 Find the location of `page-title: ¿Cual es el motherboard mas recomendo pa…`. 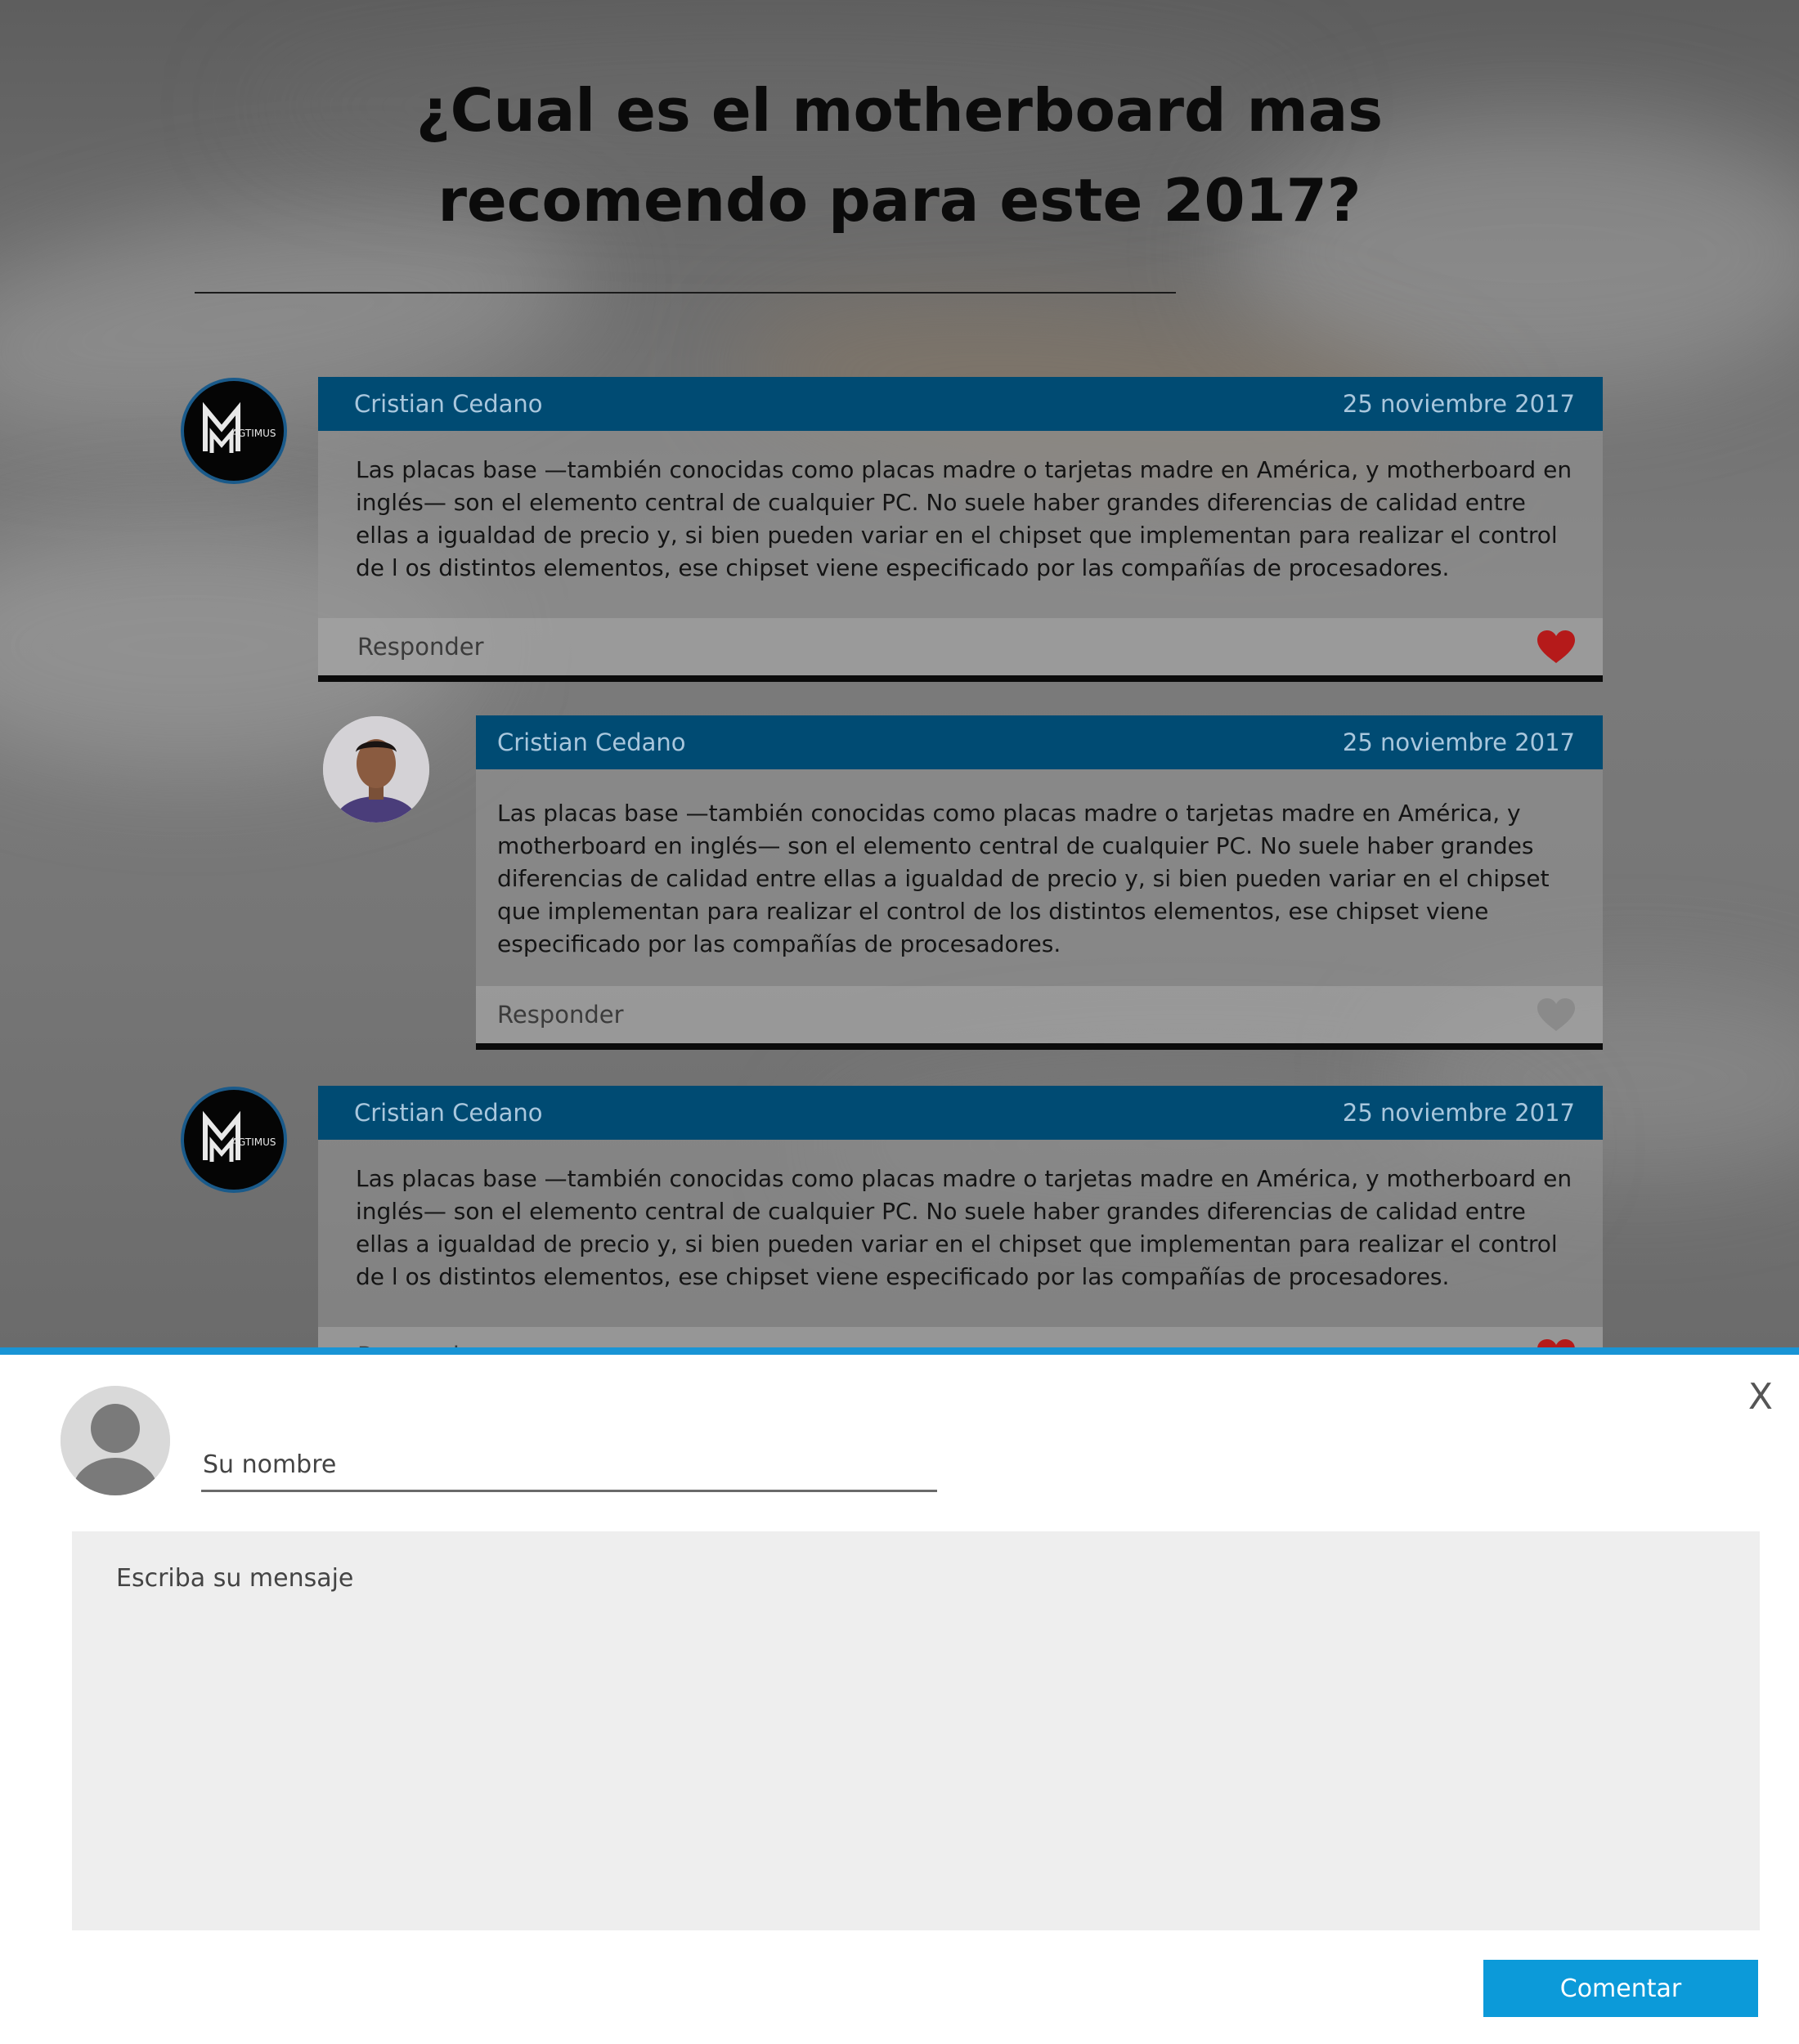

page-title: ¿Cual es el motherboard mas recomendo pa… is located at coordinates (899, 155).